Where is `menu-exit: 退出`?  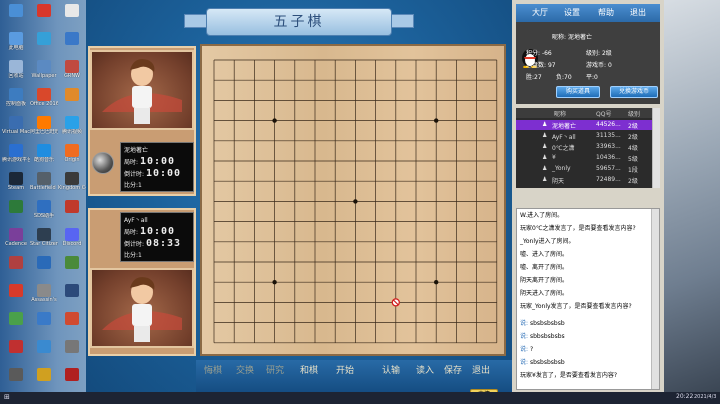 menu-exit: 退出 is located at coordinates (638, 12).